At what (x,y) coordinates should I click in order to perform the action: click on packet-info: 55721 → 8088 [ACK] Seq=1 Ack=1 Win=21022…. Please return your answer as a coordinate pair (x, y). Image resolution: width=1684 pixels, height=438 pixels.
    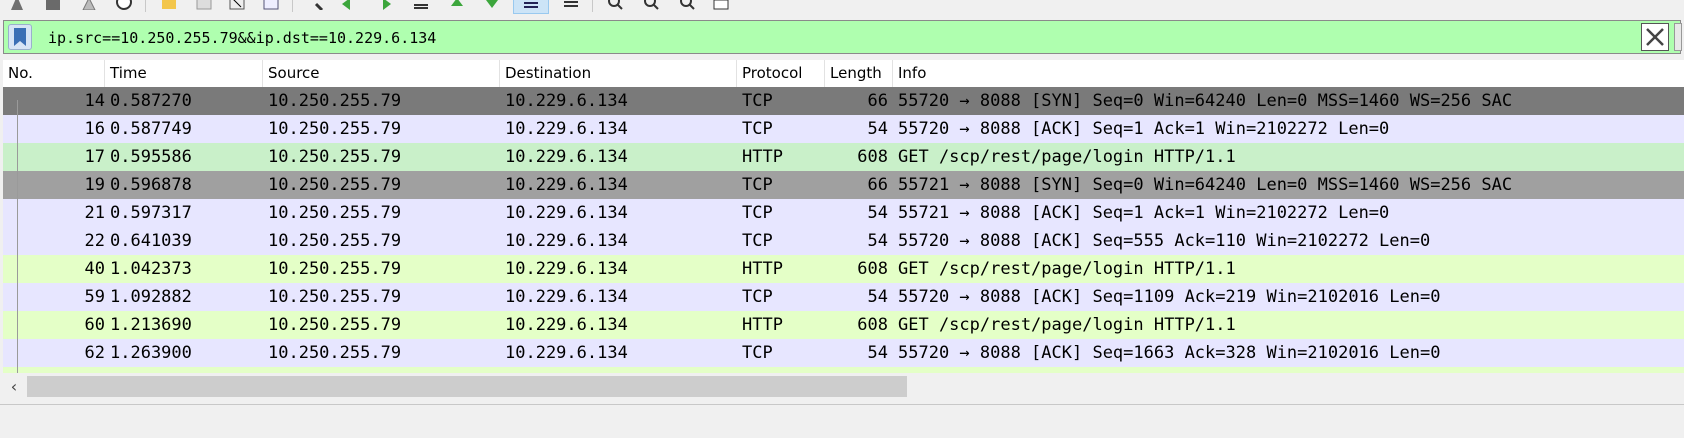
    Looking at the image, I should click on (1144, 213).